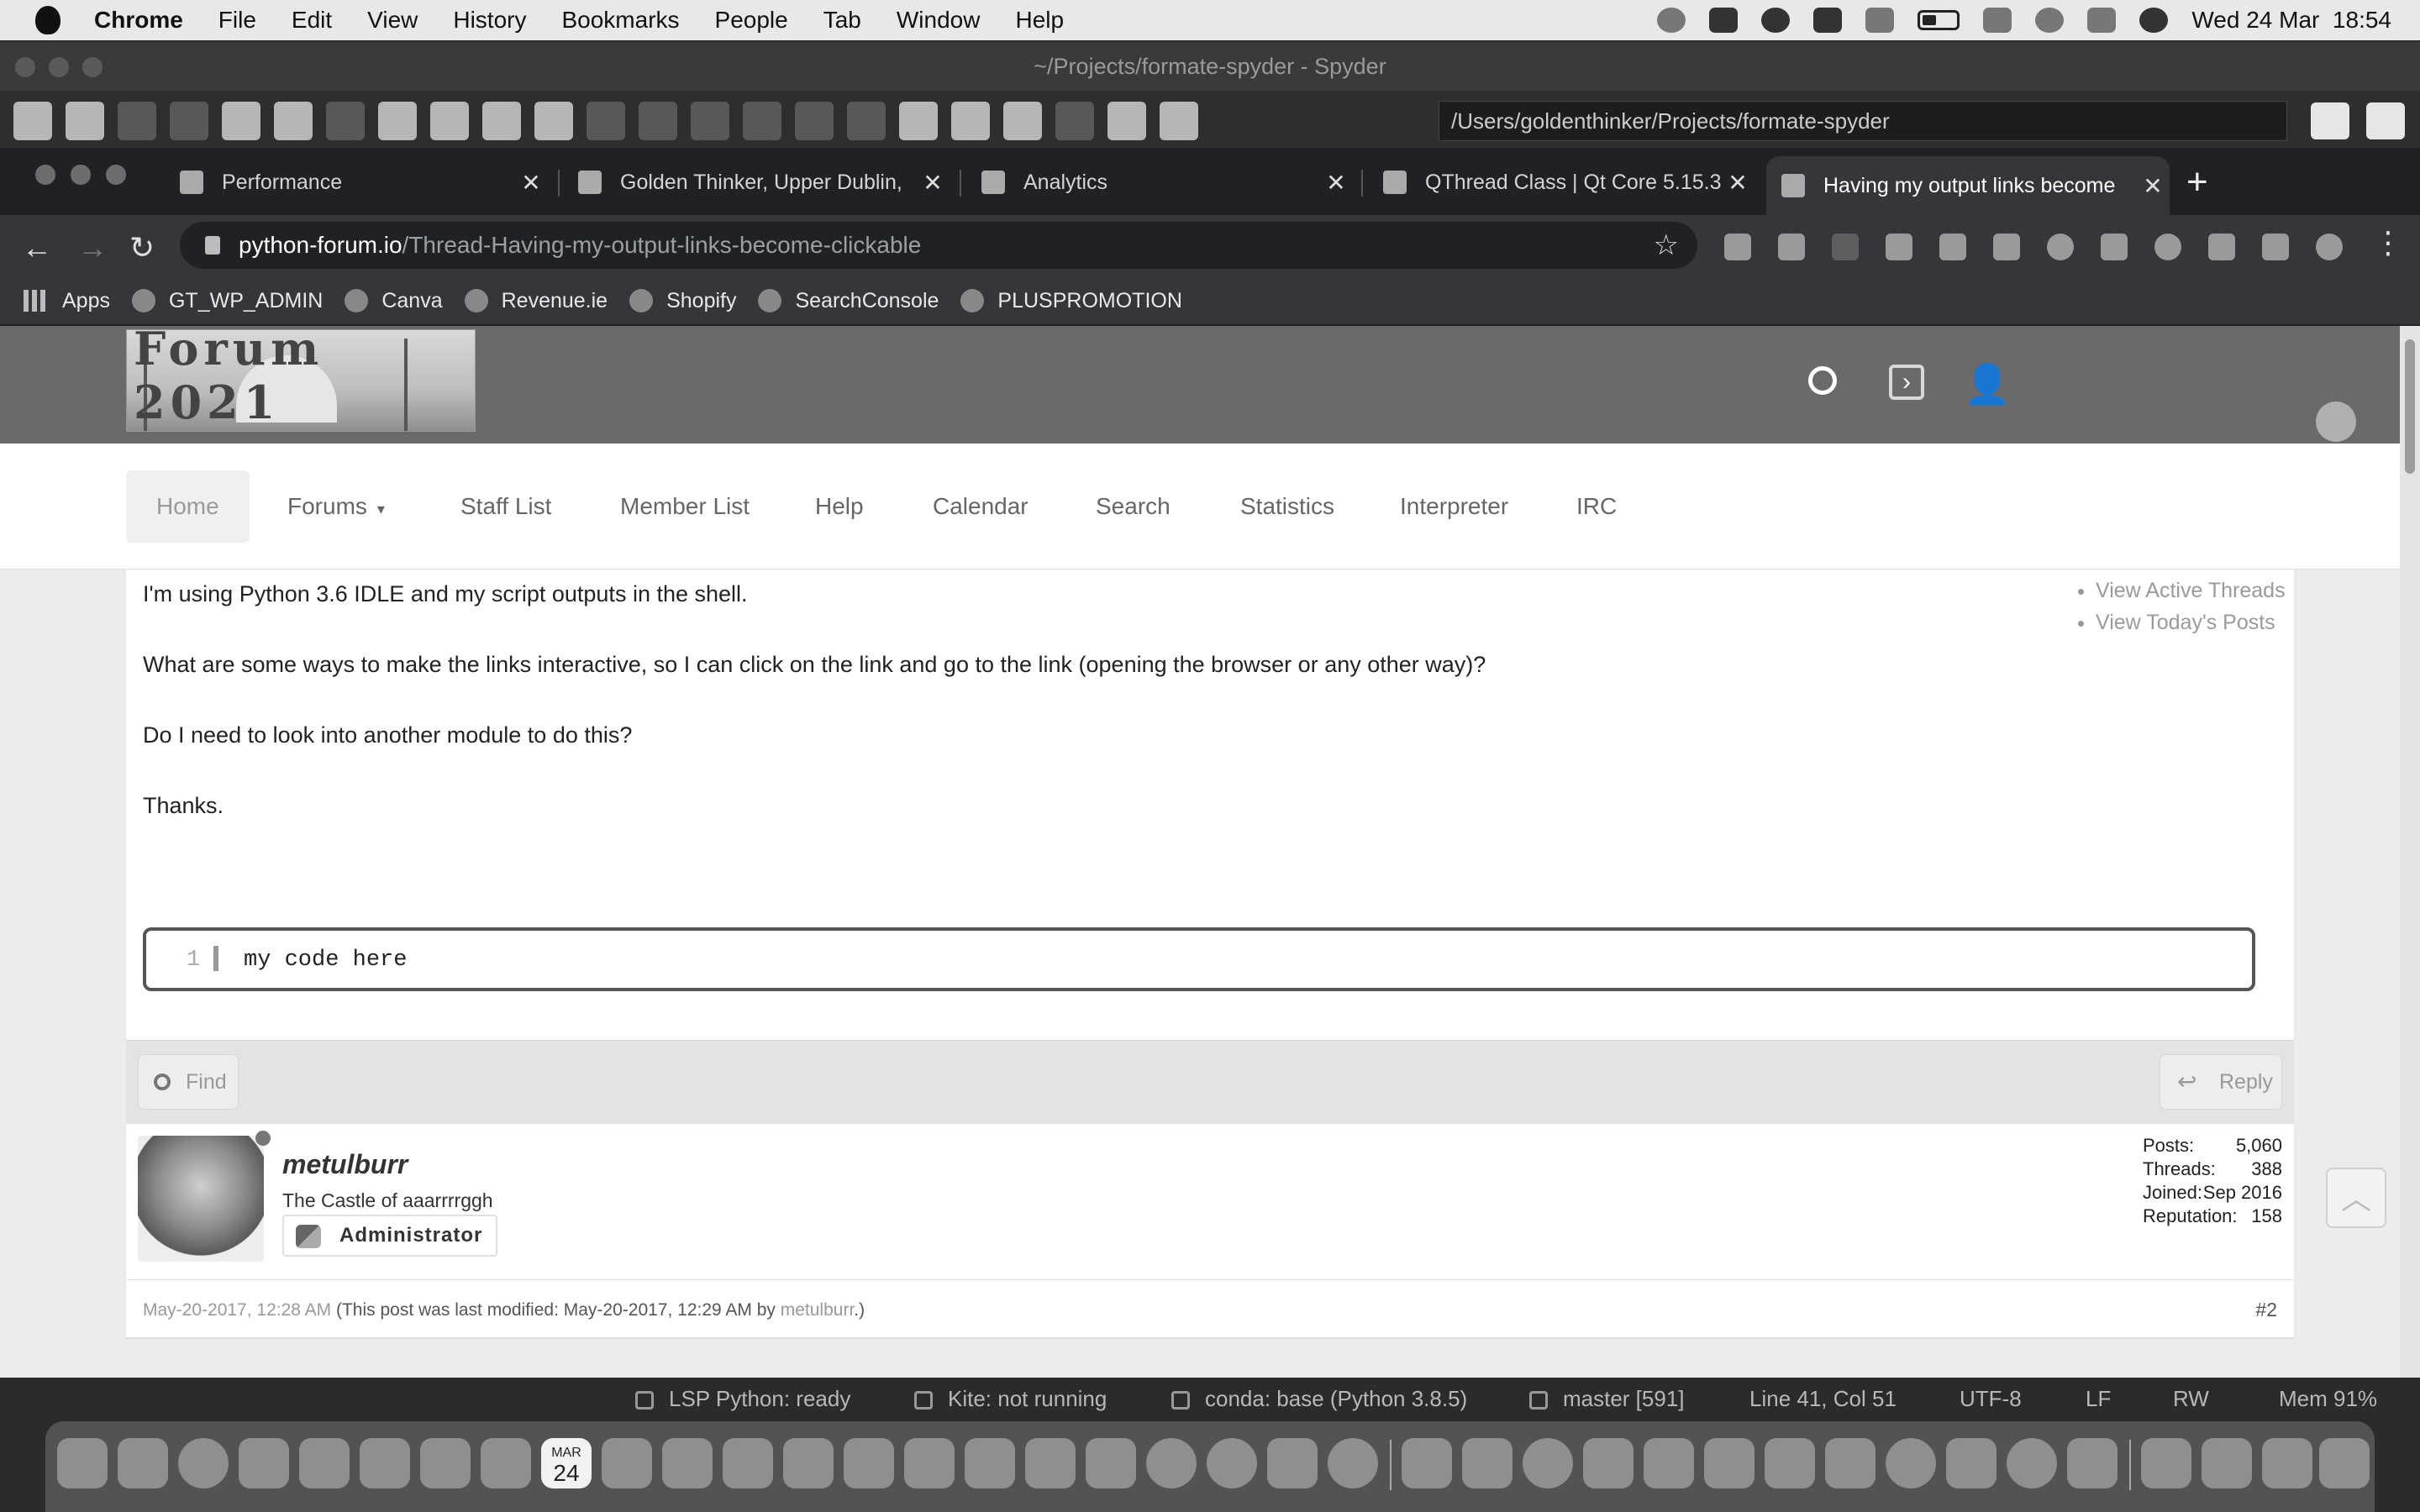 Image resolution: width=2420 pixels, height=1512 pixels. Describe the element at coordinates (188, 1082) in the screenshot. I see `find-button: Find` at that location.